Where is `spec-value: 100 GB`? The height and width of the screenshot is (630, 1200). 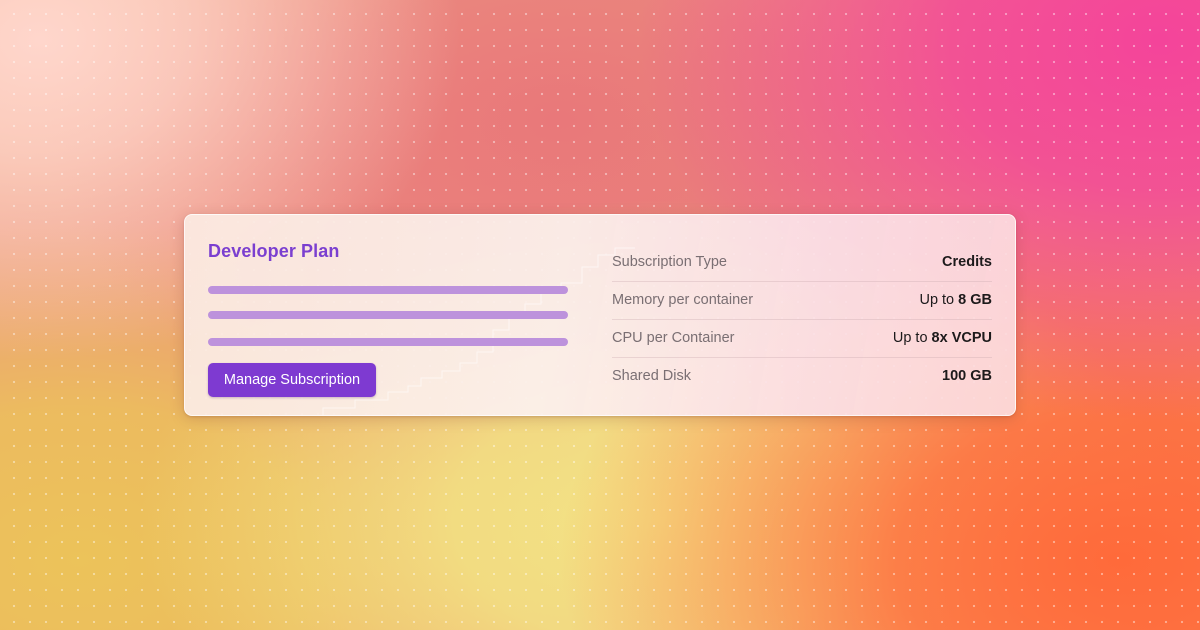 spec-value: 100 GB is located at coordinates (967, 376).